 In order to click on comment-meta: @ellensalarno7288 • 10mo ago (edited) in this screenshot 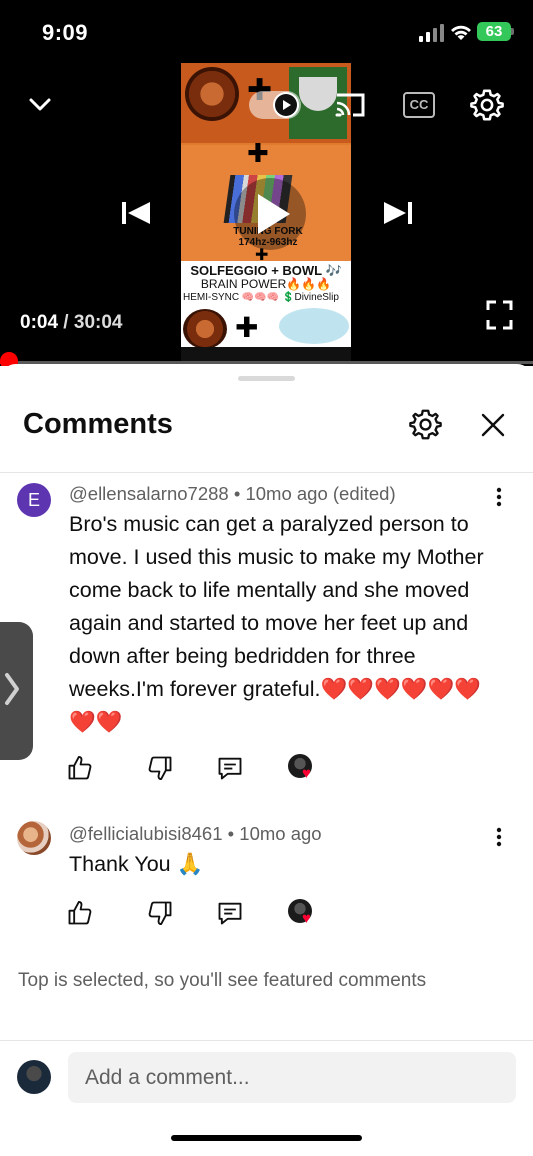, I will do `click(232, 494)`.